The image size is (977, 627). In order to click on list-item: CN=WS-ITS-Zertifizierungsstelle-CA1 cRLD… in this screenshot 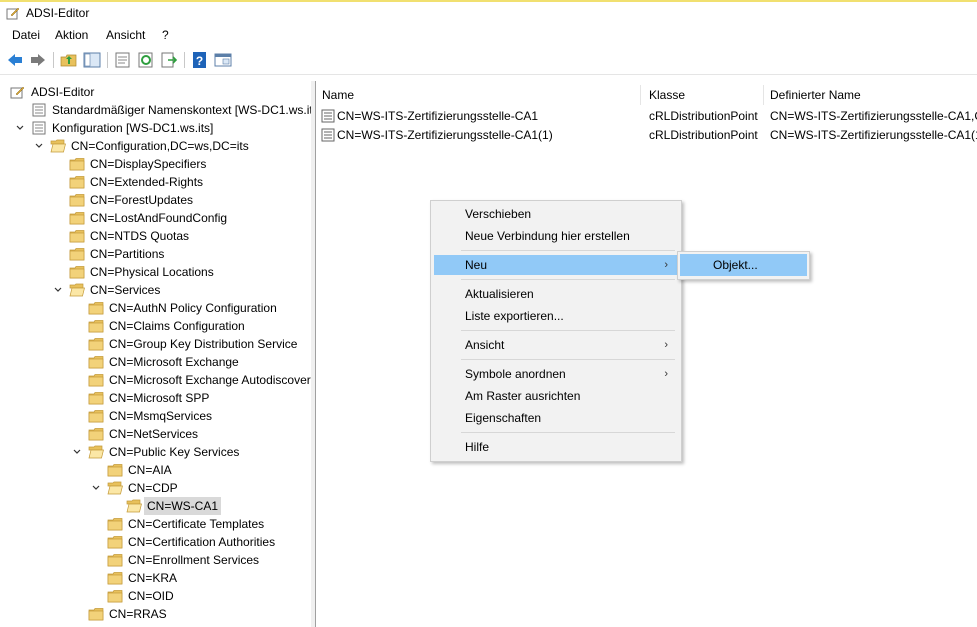, I will do `click(649, 116)`.